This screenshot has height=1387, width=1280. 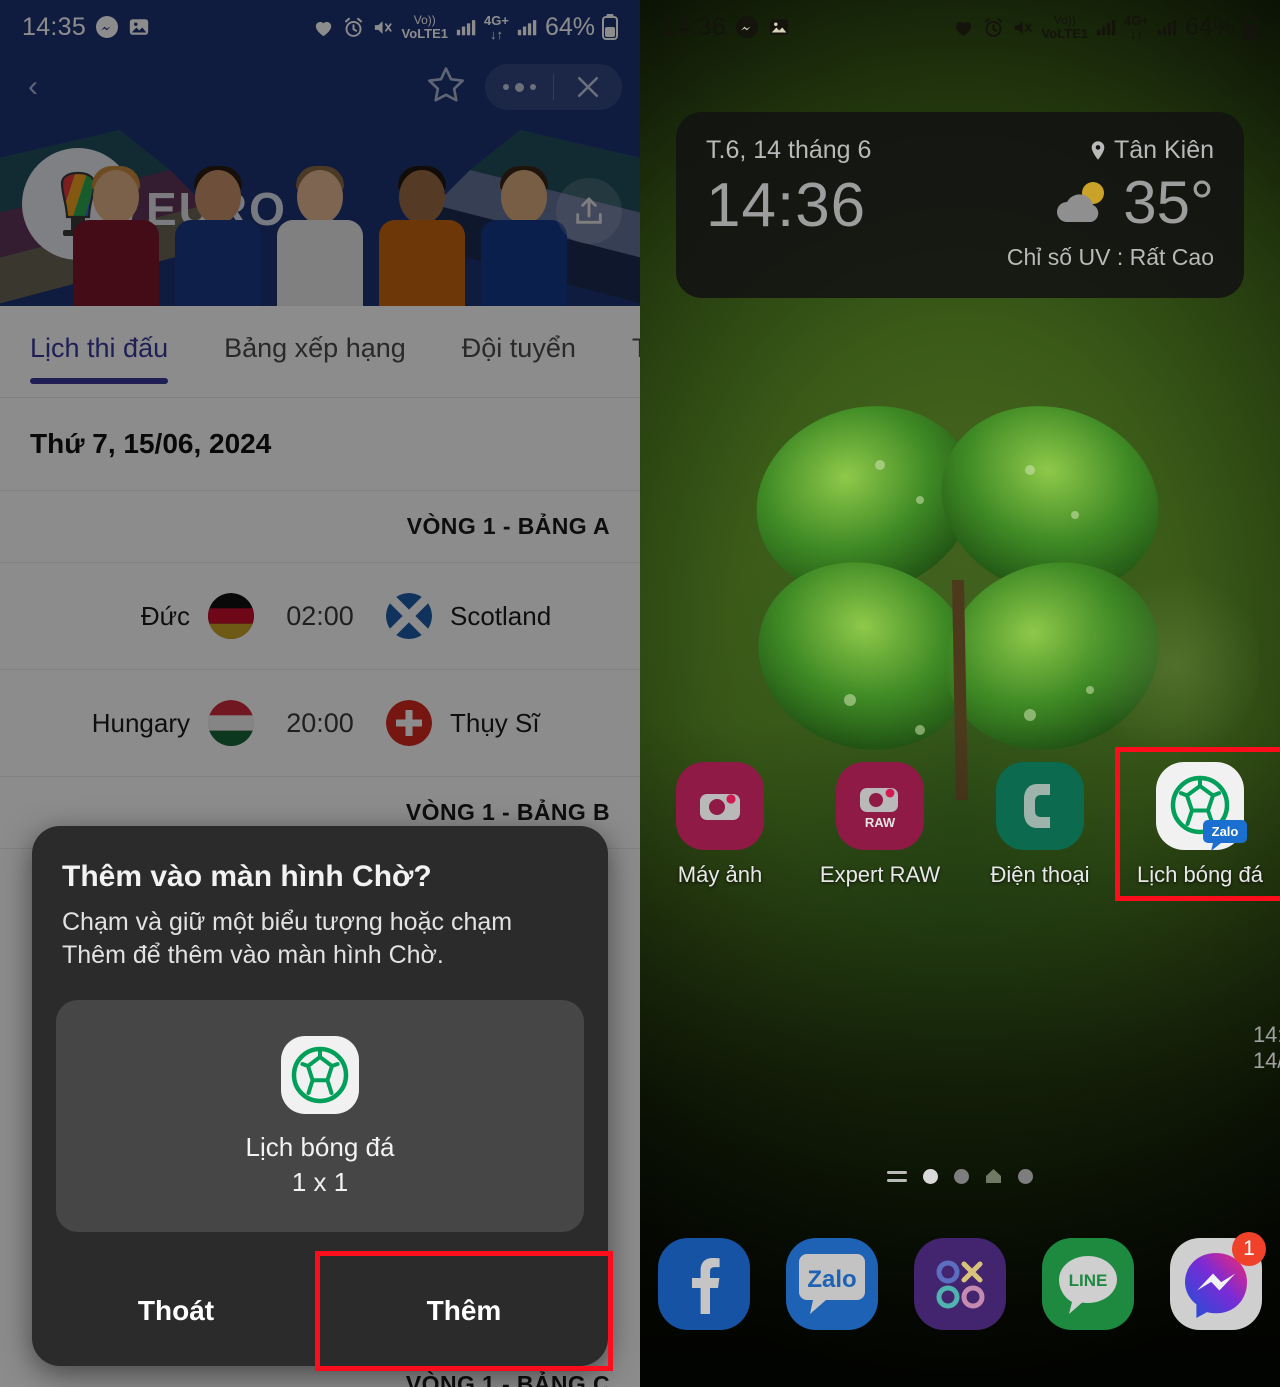 I want to click on app-cell-phone: Điện thoại, so click(x=1040, y=824).